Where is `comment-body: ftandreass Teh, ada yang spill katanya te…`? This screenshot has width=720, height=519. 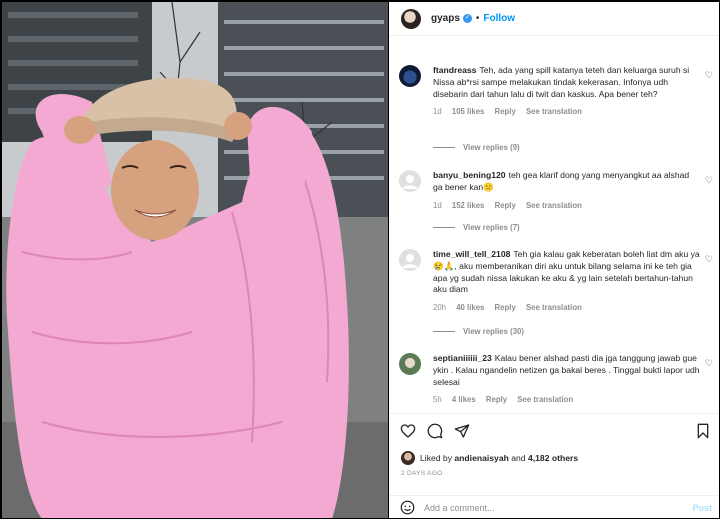
comment-body: ftandreass Teh, ada yang spill katanya te… is located at coordinates (567, 91).